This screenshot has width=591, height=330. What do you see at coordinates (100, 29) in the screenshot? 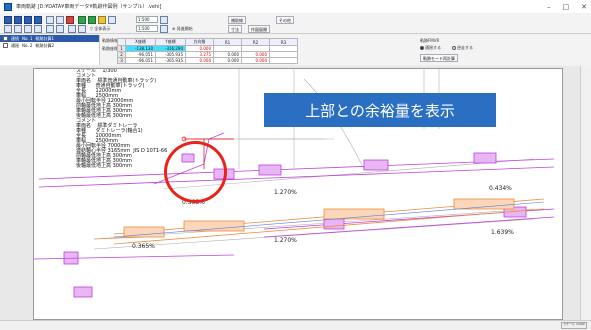
I see `show-all-button: ▽ 全体表示` at bounding box center [100, 29].